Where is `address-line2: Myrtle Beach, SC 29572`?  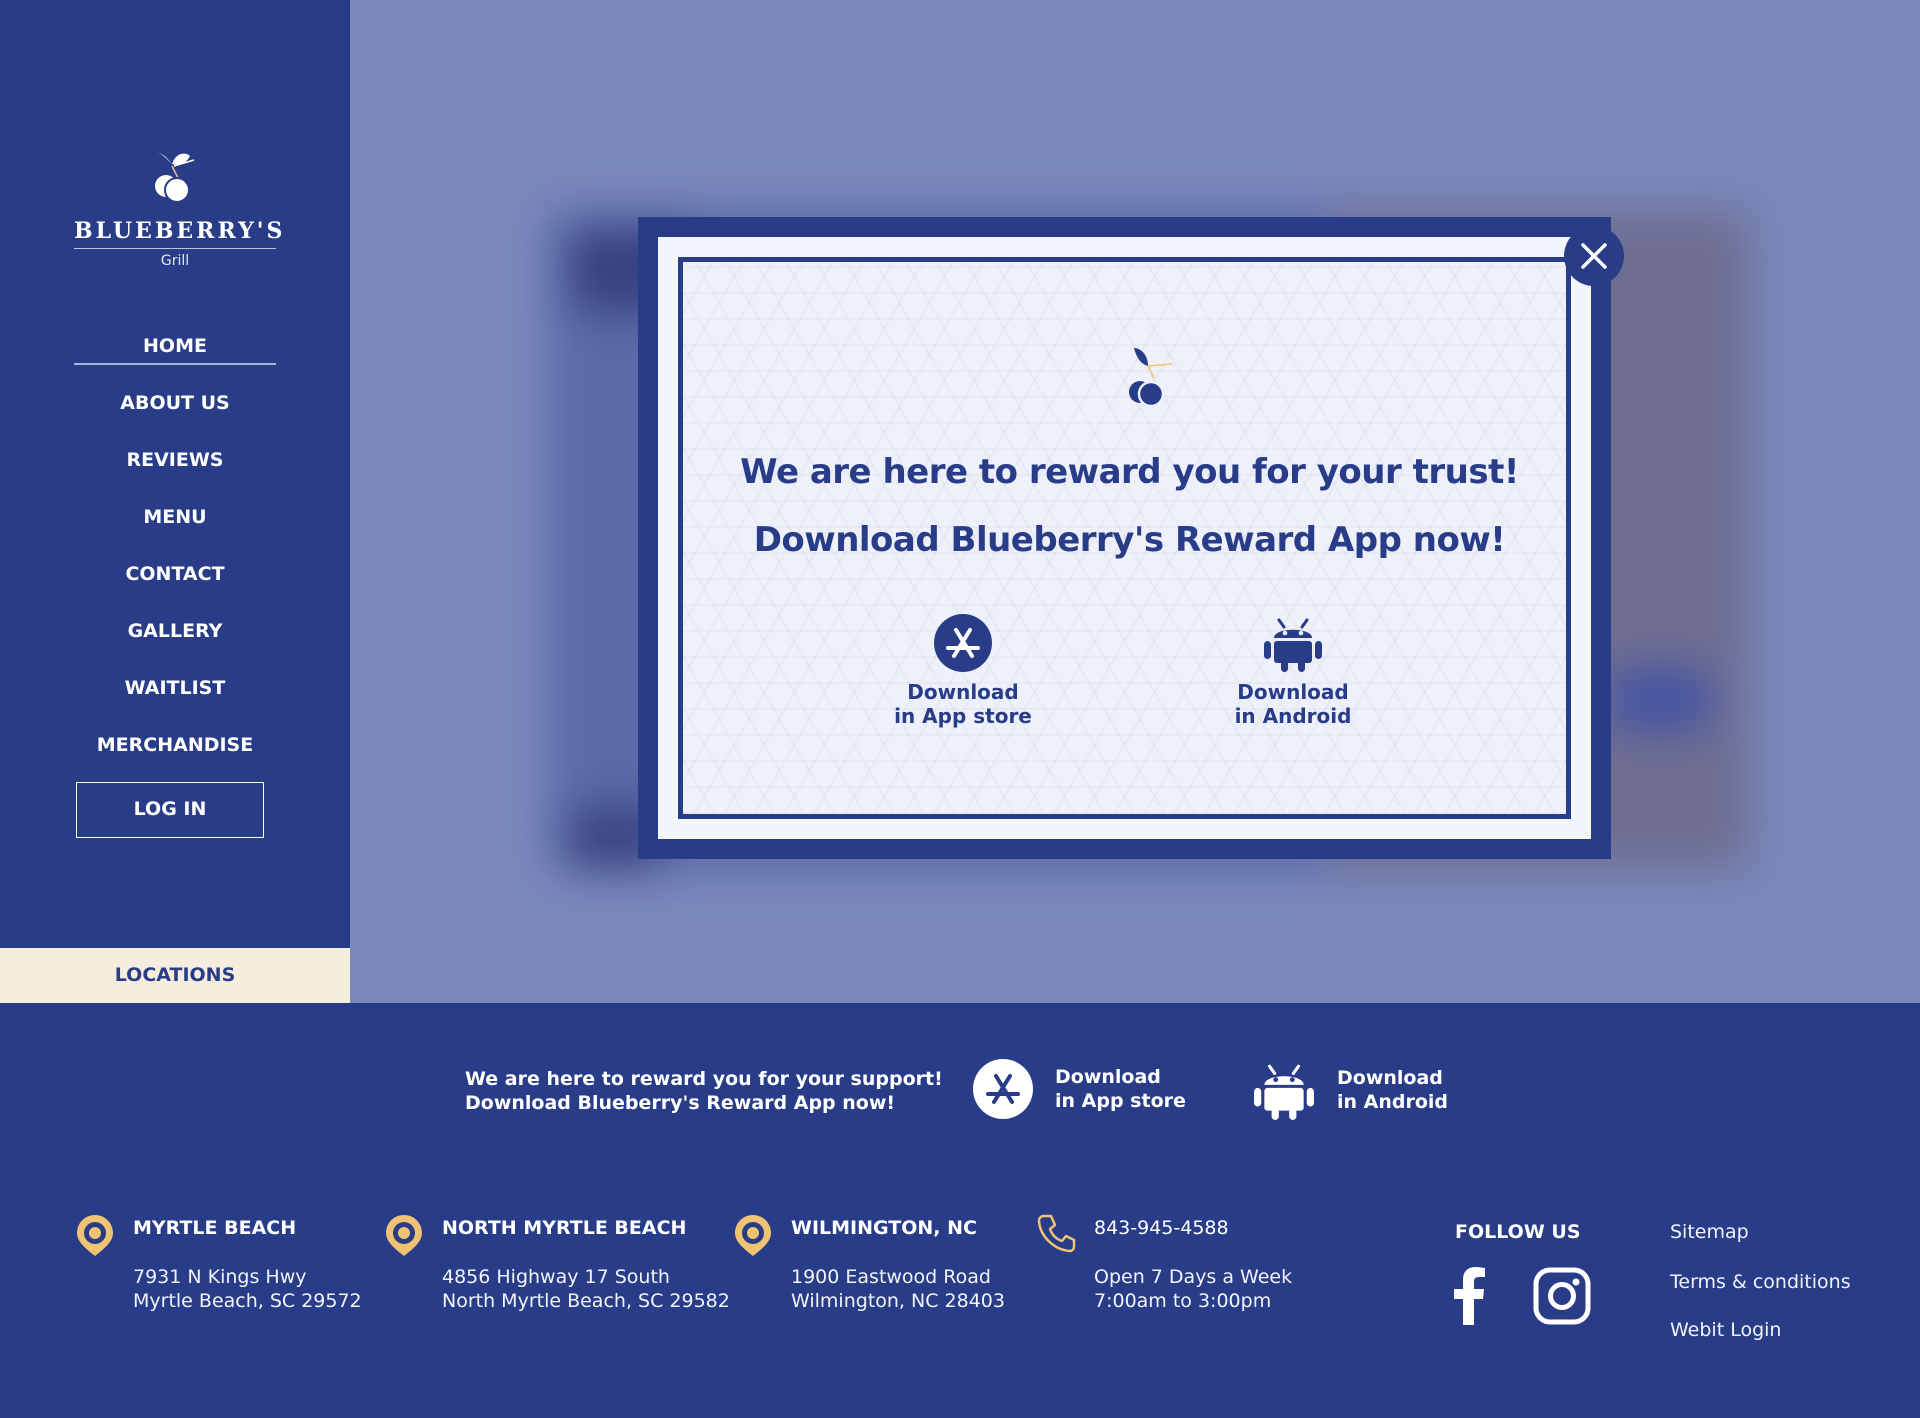
address-line2: Myrtle Beach, SC 29572 is located at coordinates (247, 1301).